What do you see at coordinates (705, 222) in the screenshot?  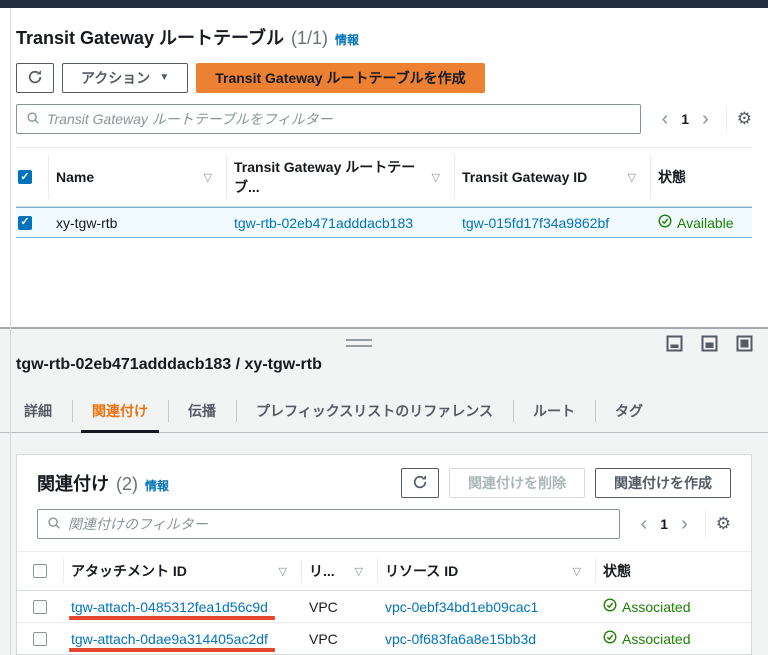 I see `status-label: Available` at bounding box center [705, 222].